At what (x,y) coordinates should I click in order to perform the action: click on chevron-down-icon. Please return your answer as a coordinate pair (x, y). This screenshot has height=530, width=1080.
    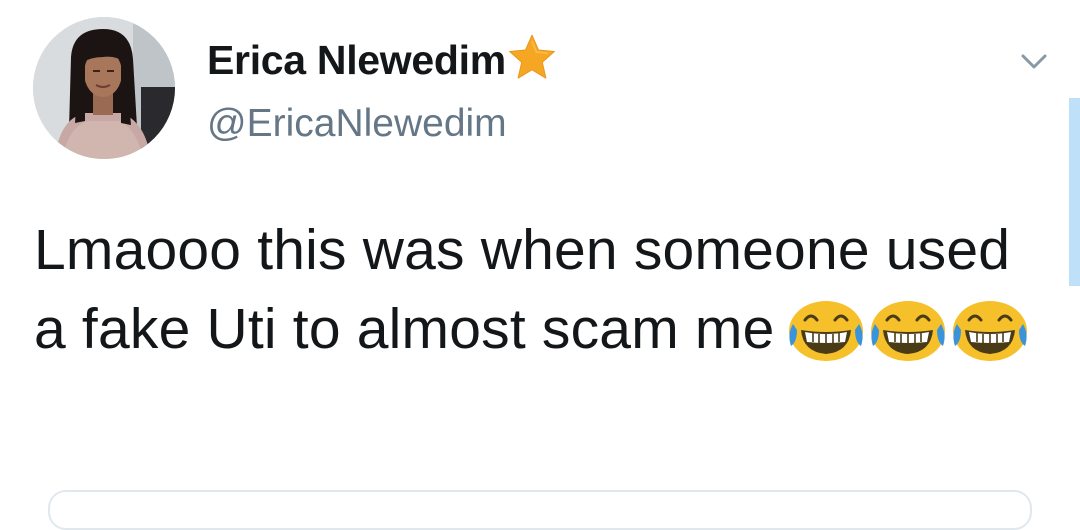
    Looking at the image, I should click on (1034, 61).